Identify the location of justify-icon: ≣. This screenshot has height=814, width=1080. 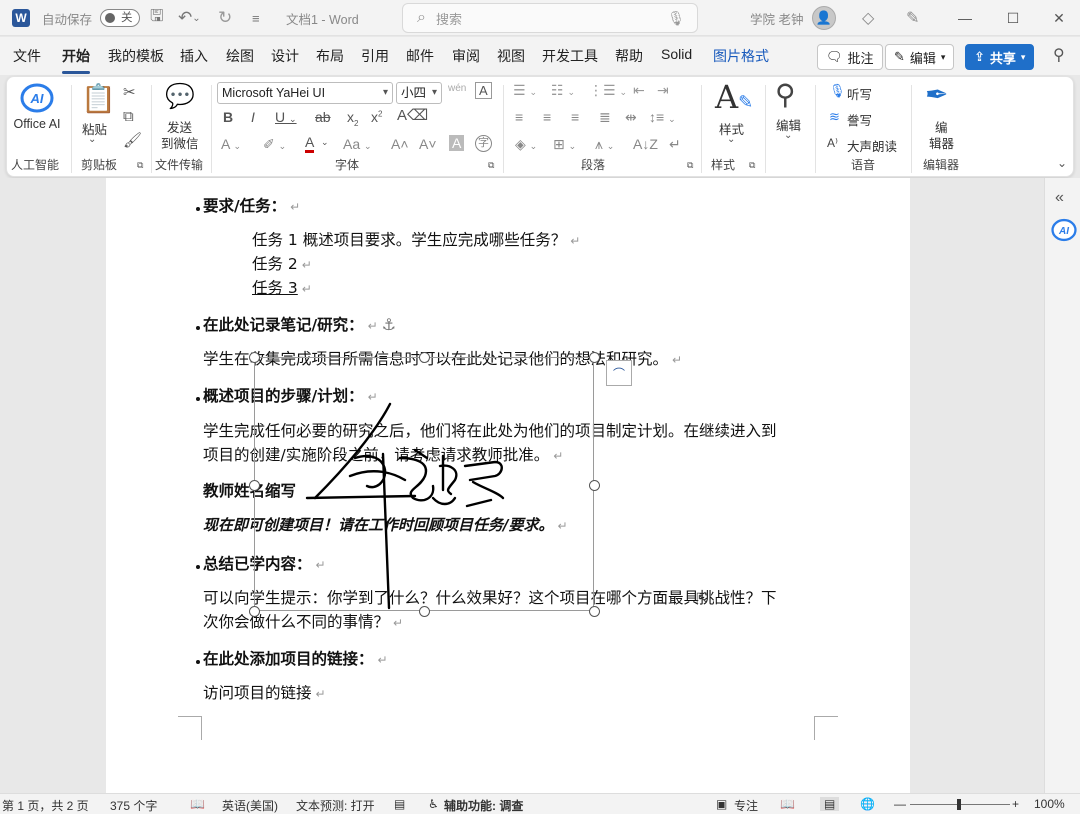
(605, 117).